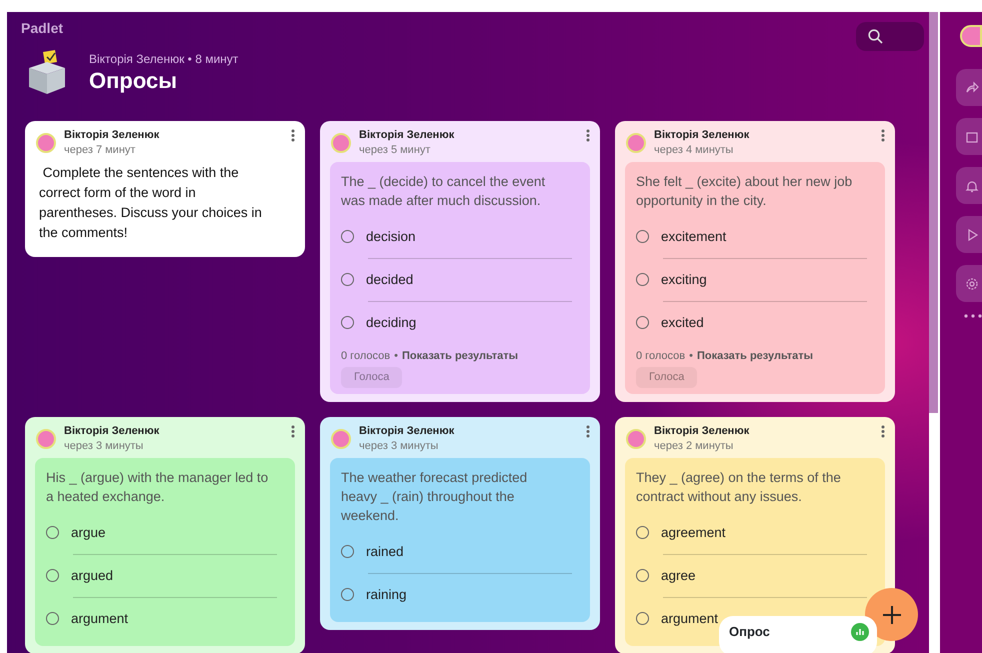  Describe the element at coordinates (969, 234) in the screenshot. I see `play-button` at that location.